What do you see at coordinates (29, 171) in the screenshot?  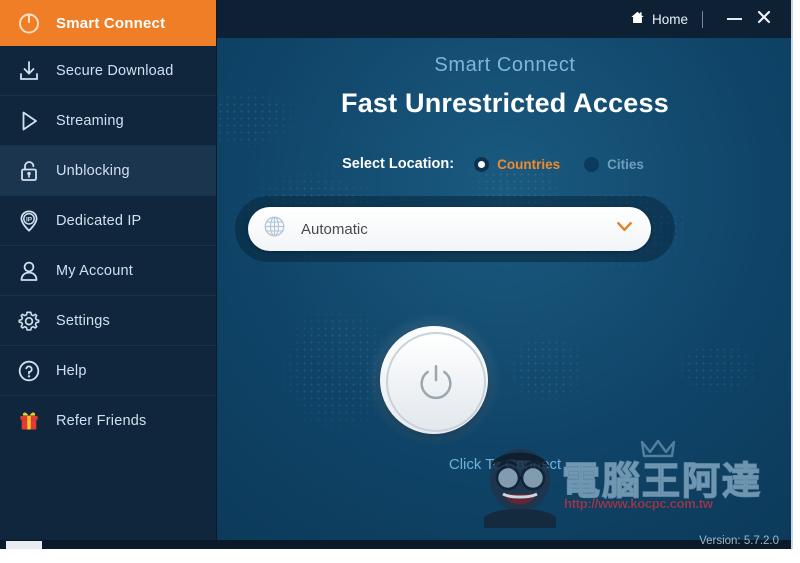 I see `unlock-icon` at bounding box center [29, 171].